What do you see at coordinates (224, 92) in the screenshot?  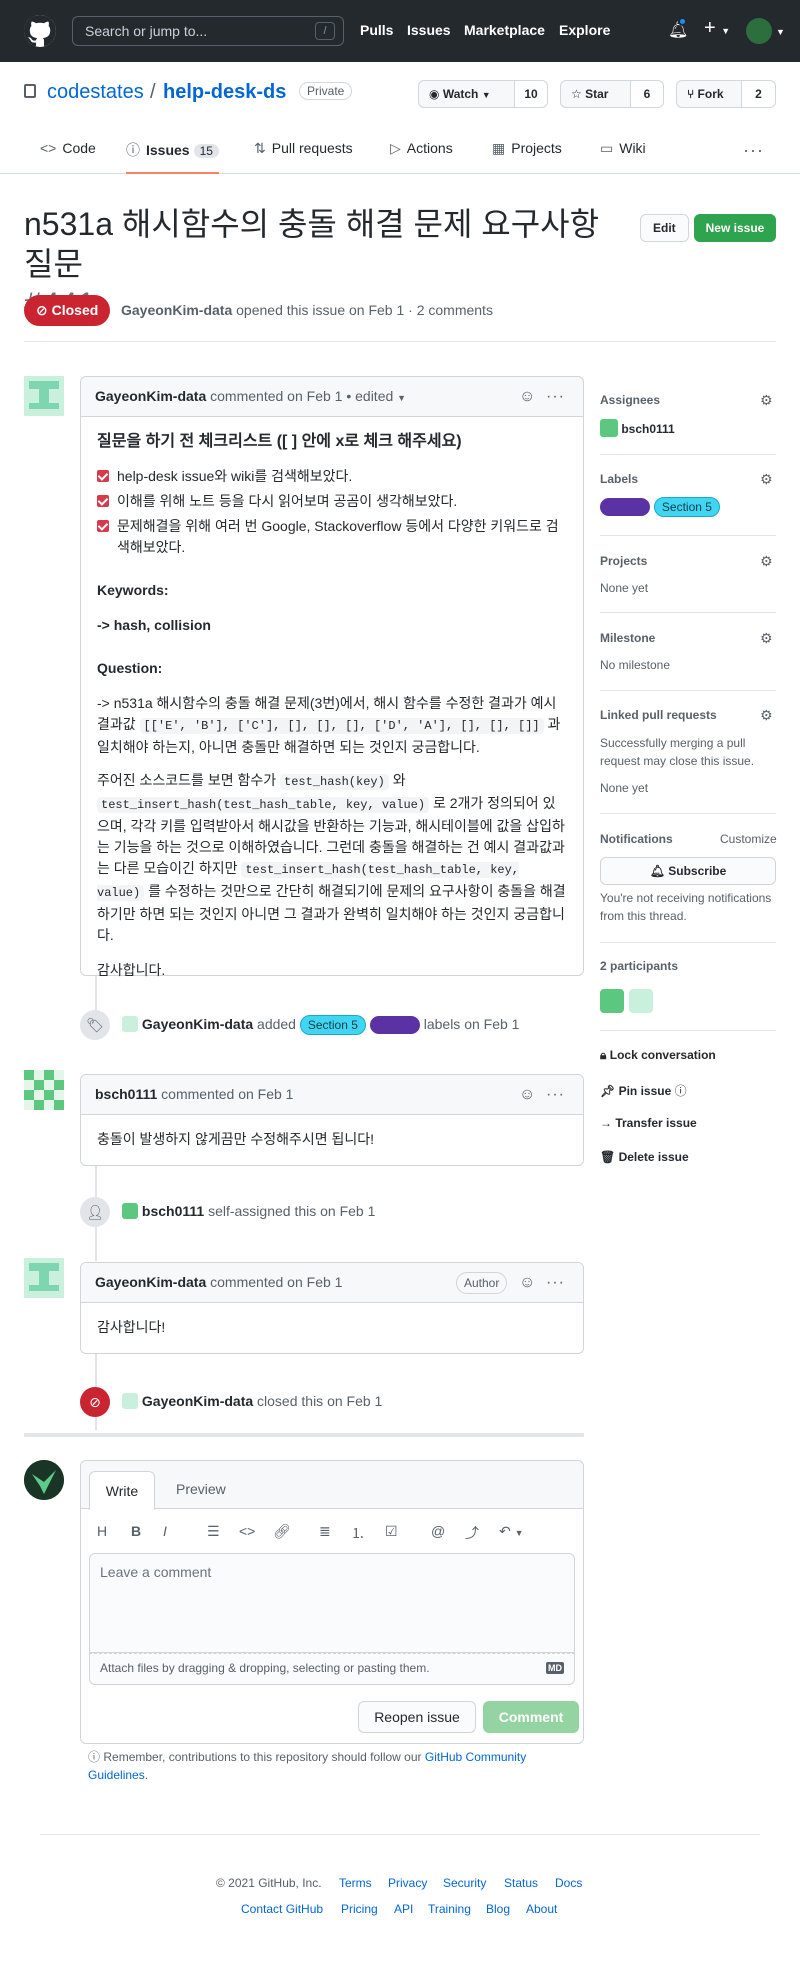 I see `repo-name: help-desk-ds` at bounding box center [224, 92].